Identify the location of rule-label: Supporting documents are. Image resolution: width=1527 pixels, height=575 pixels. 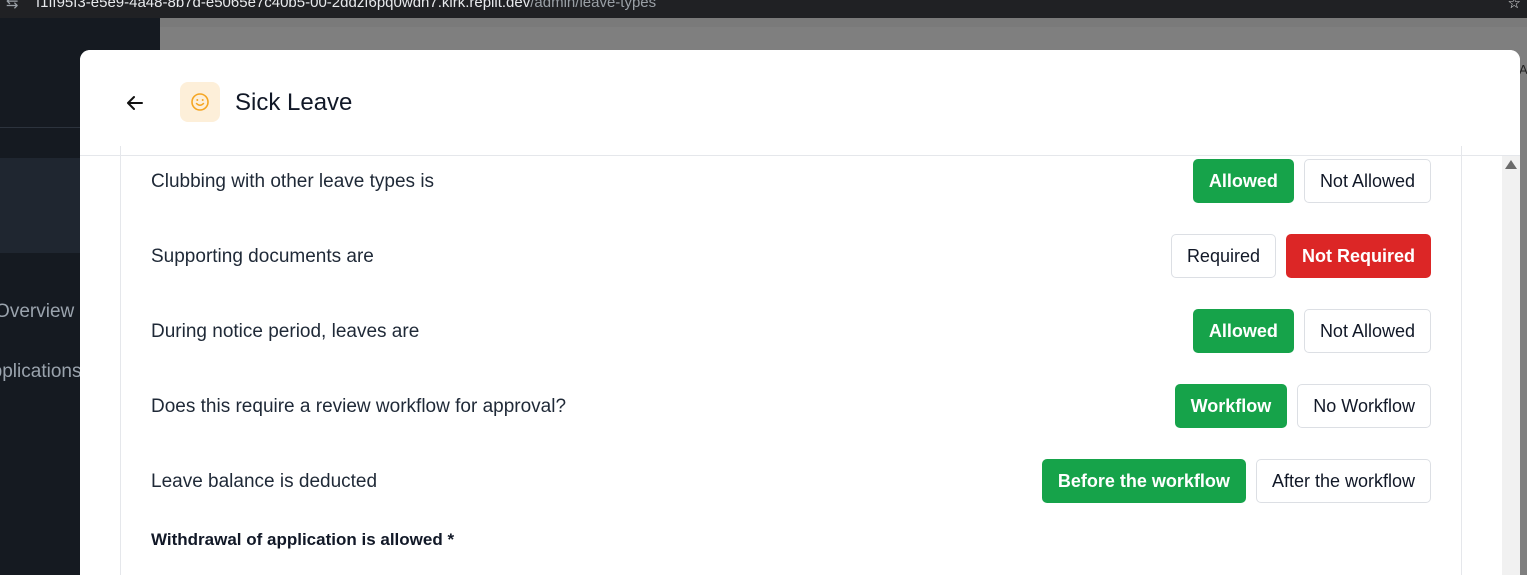
(262, 256).